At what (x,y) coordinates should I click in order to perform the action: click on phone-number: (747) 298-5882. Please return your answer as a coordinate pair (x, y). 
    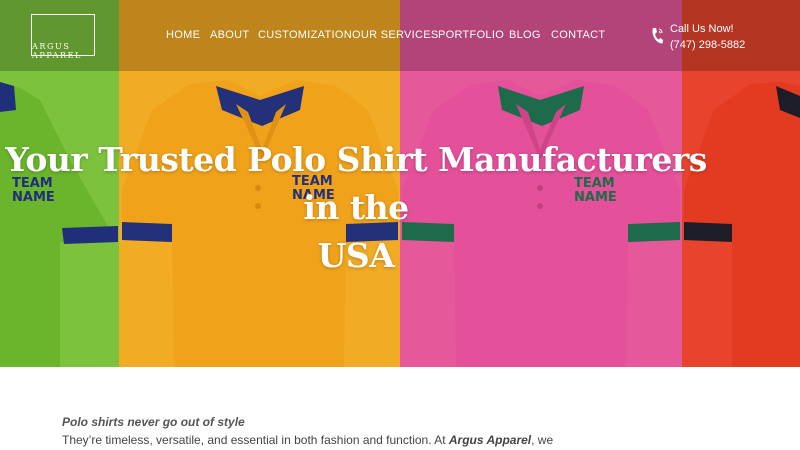
    Looking at the image, I should click on (707, 45).